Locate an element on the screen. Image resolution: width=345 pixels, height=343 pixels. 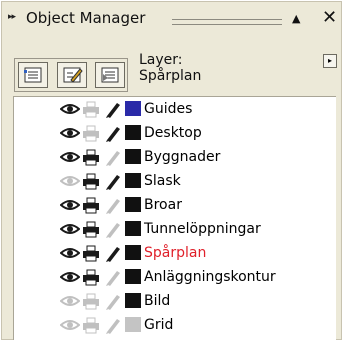
layer-name: Desktop is located at coordinates (173, 133).